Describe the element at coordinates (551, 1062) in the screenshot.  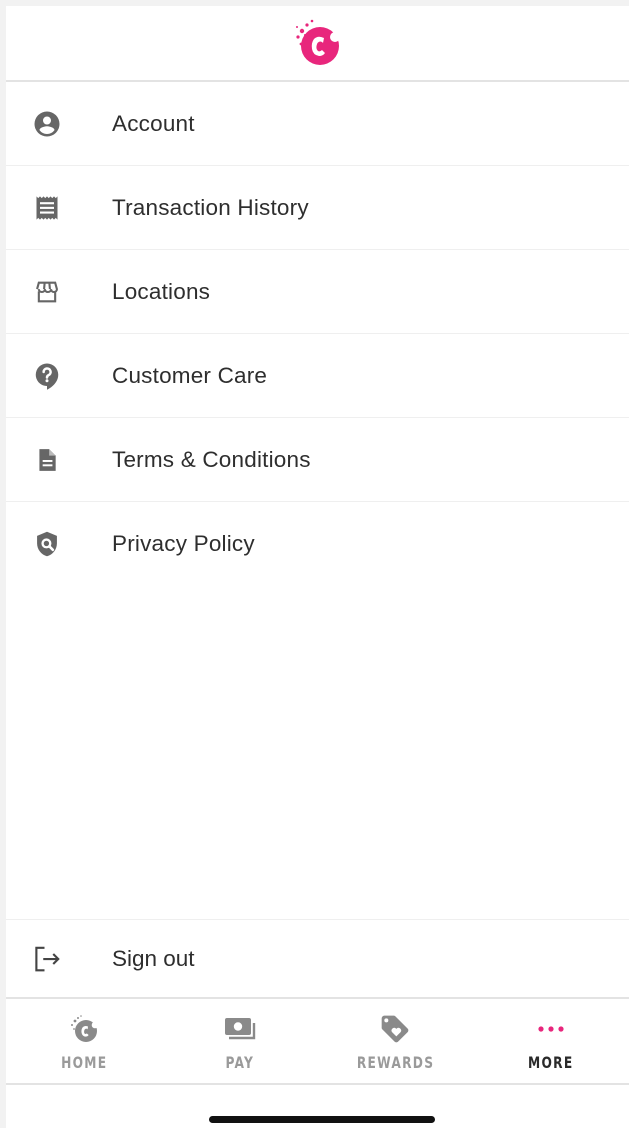
I see `tab-label: MORE` at that location.